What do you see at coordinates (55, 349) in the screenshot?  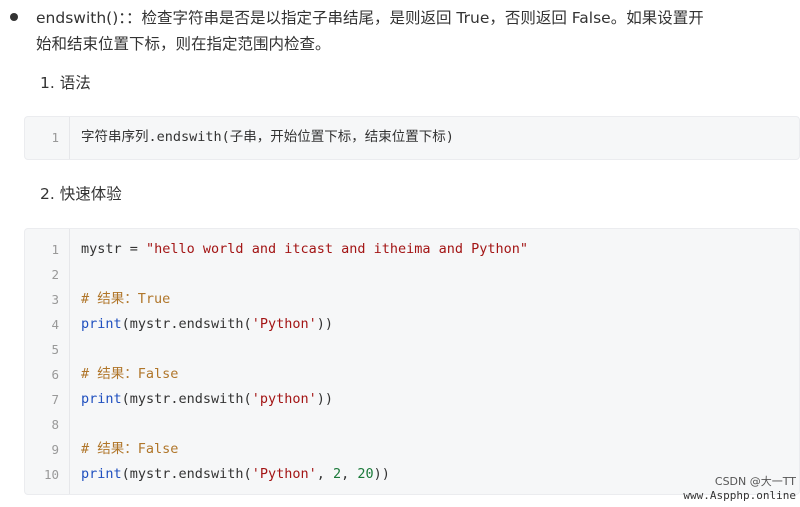 I see `line-number: 5` at bounding box center [55, 349].